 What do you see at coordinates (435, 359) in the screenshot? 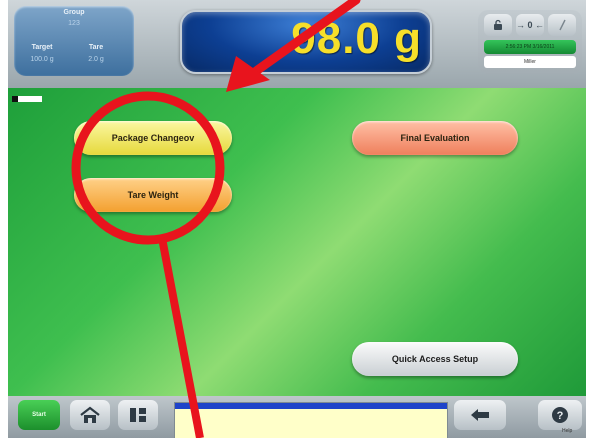
I see `quick-access-setup-button: Quick Access Setup` at bounding box center [435, 359].